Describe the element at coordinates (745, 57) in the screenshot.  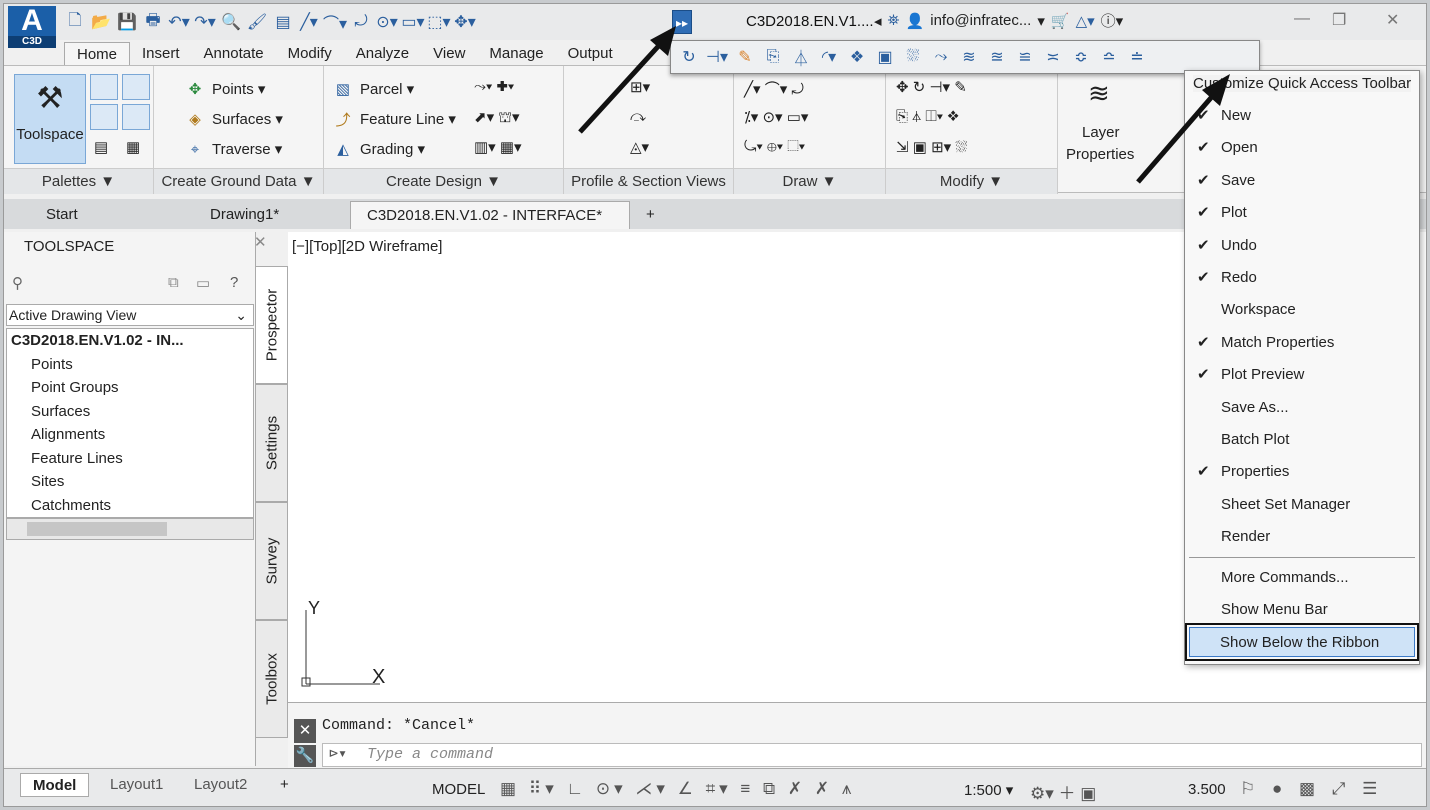
I see `erase-icon: ✎` at that location.